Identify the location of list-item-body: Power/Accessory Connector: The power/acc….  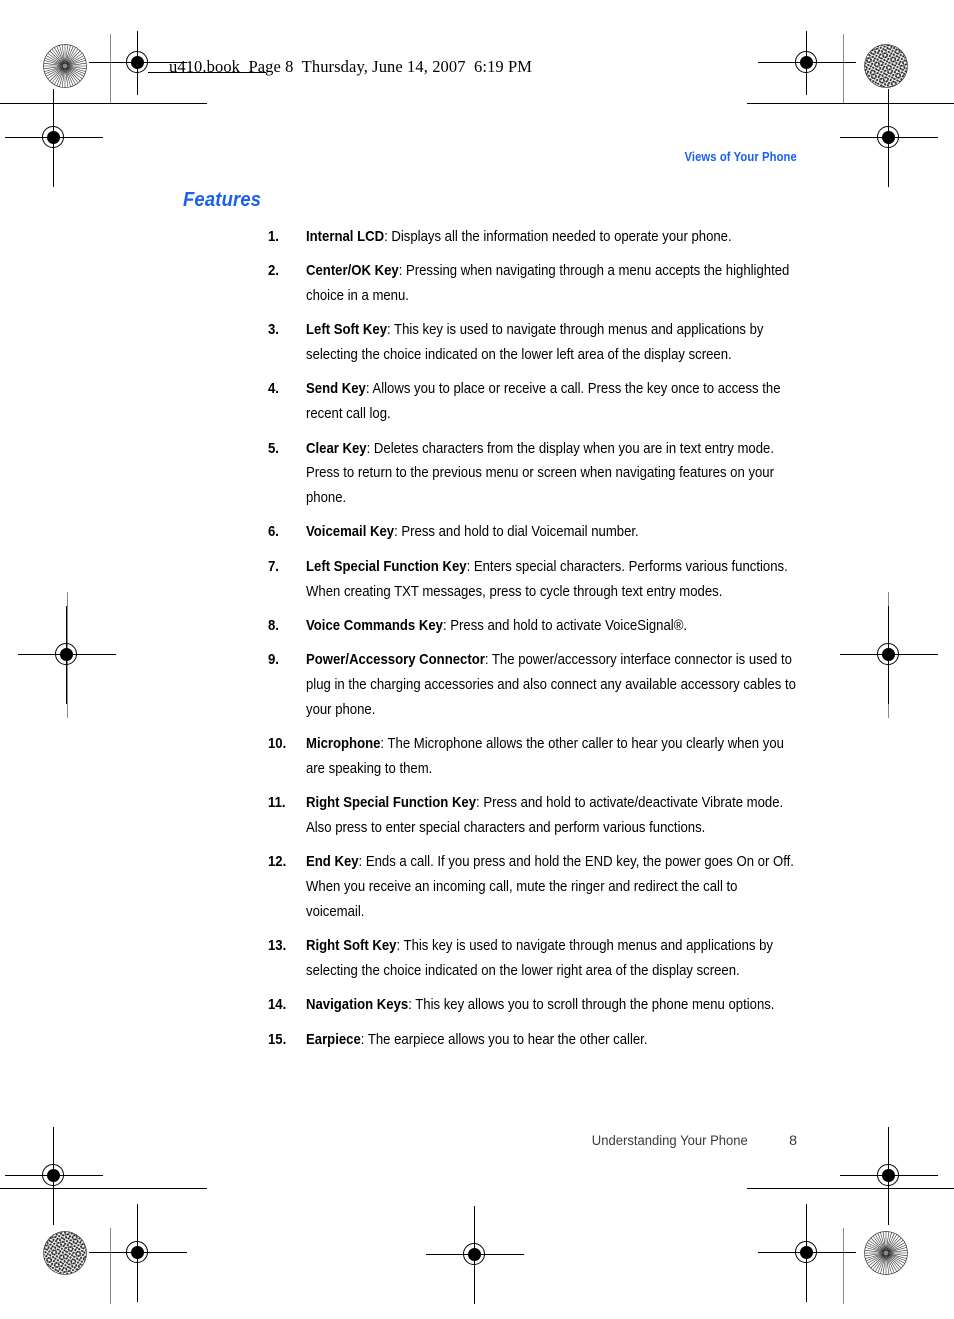
(552, 685).